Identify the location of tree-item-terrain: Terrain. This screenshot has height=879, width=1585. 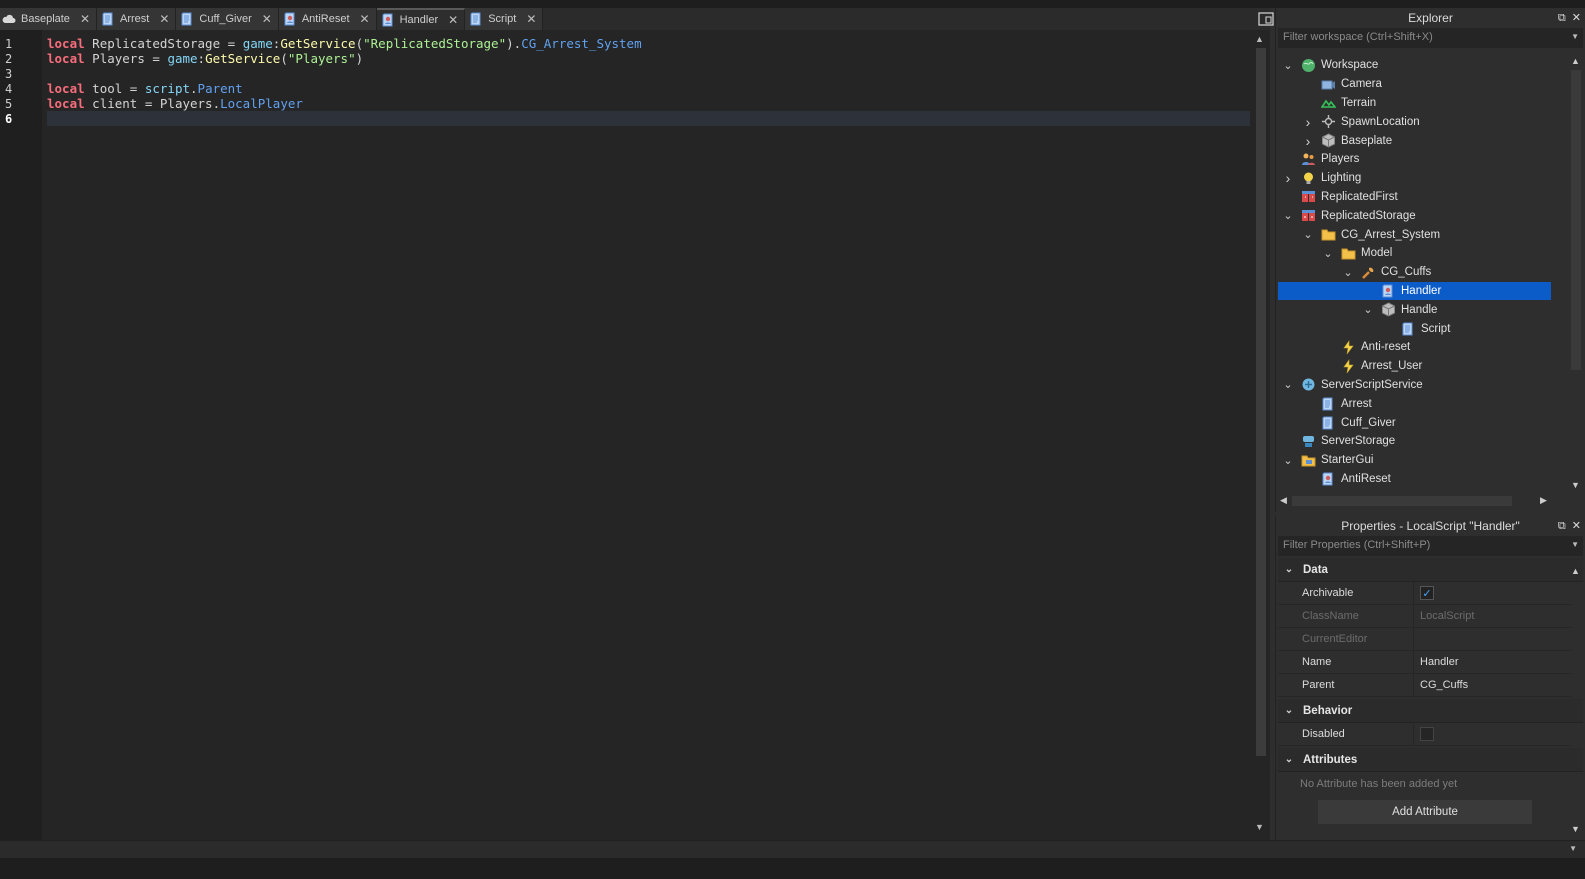
(1414, 103).